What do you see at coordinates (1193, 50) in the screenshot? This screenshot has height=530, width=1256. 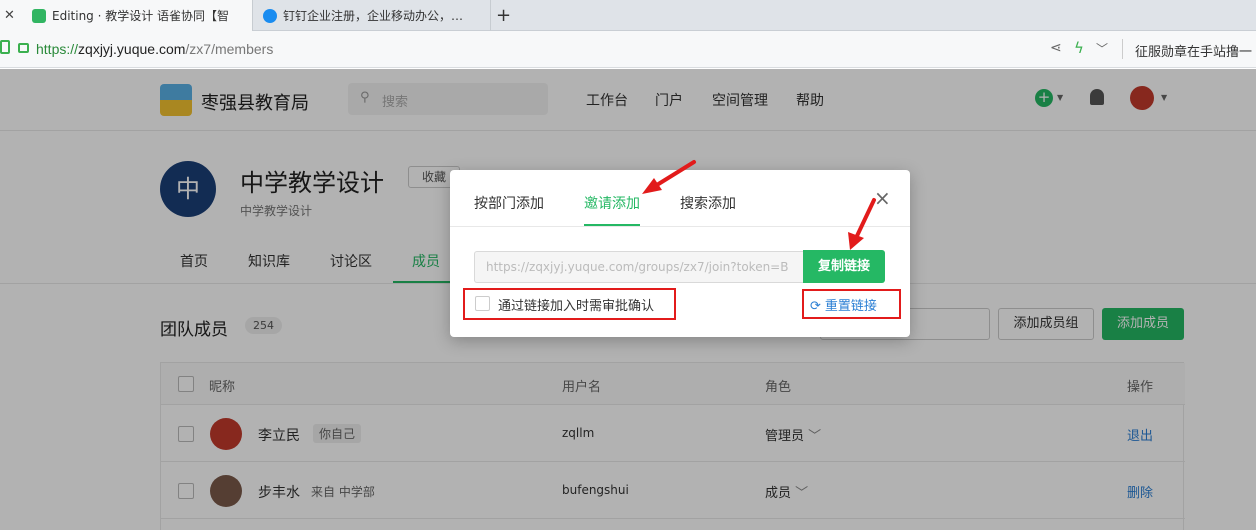 I see `promo-text: 征服勋章在手站撸一` at bounding box center [1193, 50].